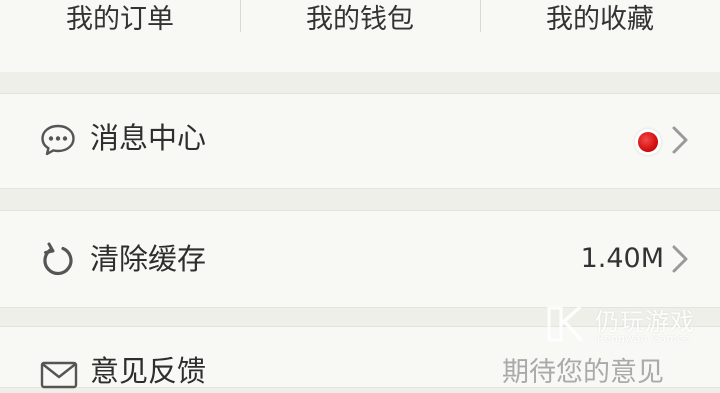 The width and height of the screenshot is (720, 393). Describe the element at coordinates (58, 142) in the screenshot. I see `chat-bubble-icon` at that location.